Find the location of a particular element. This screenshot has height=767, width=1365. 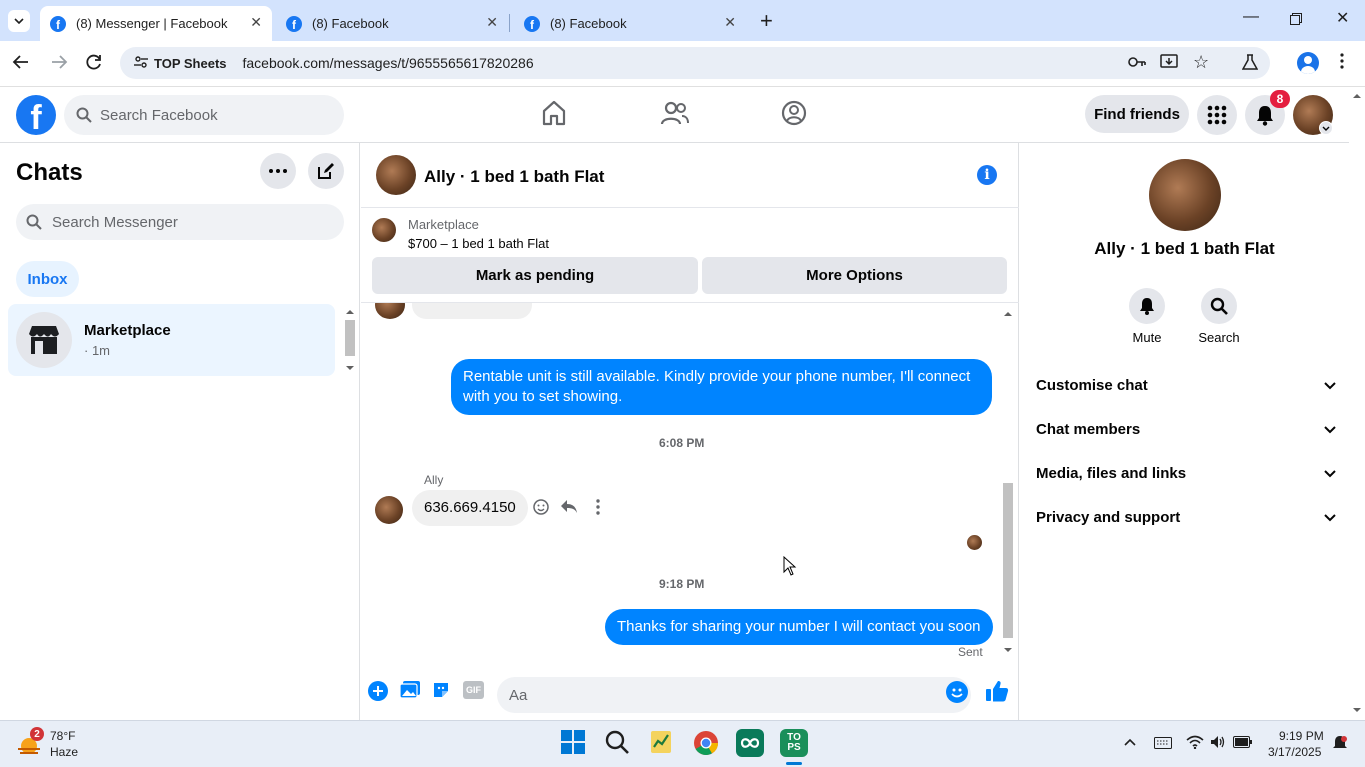

sender-name: Ally is located at coordinates (434, 480).